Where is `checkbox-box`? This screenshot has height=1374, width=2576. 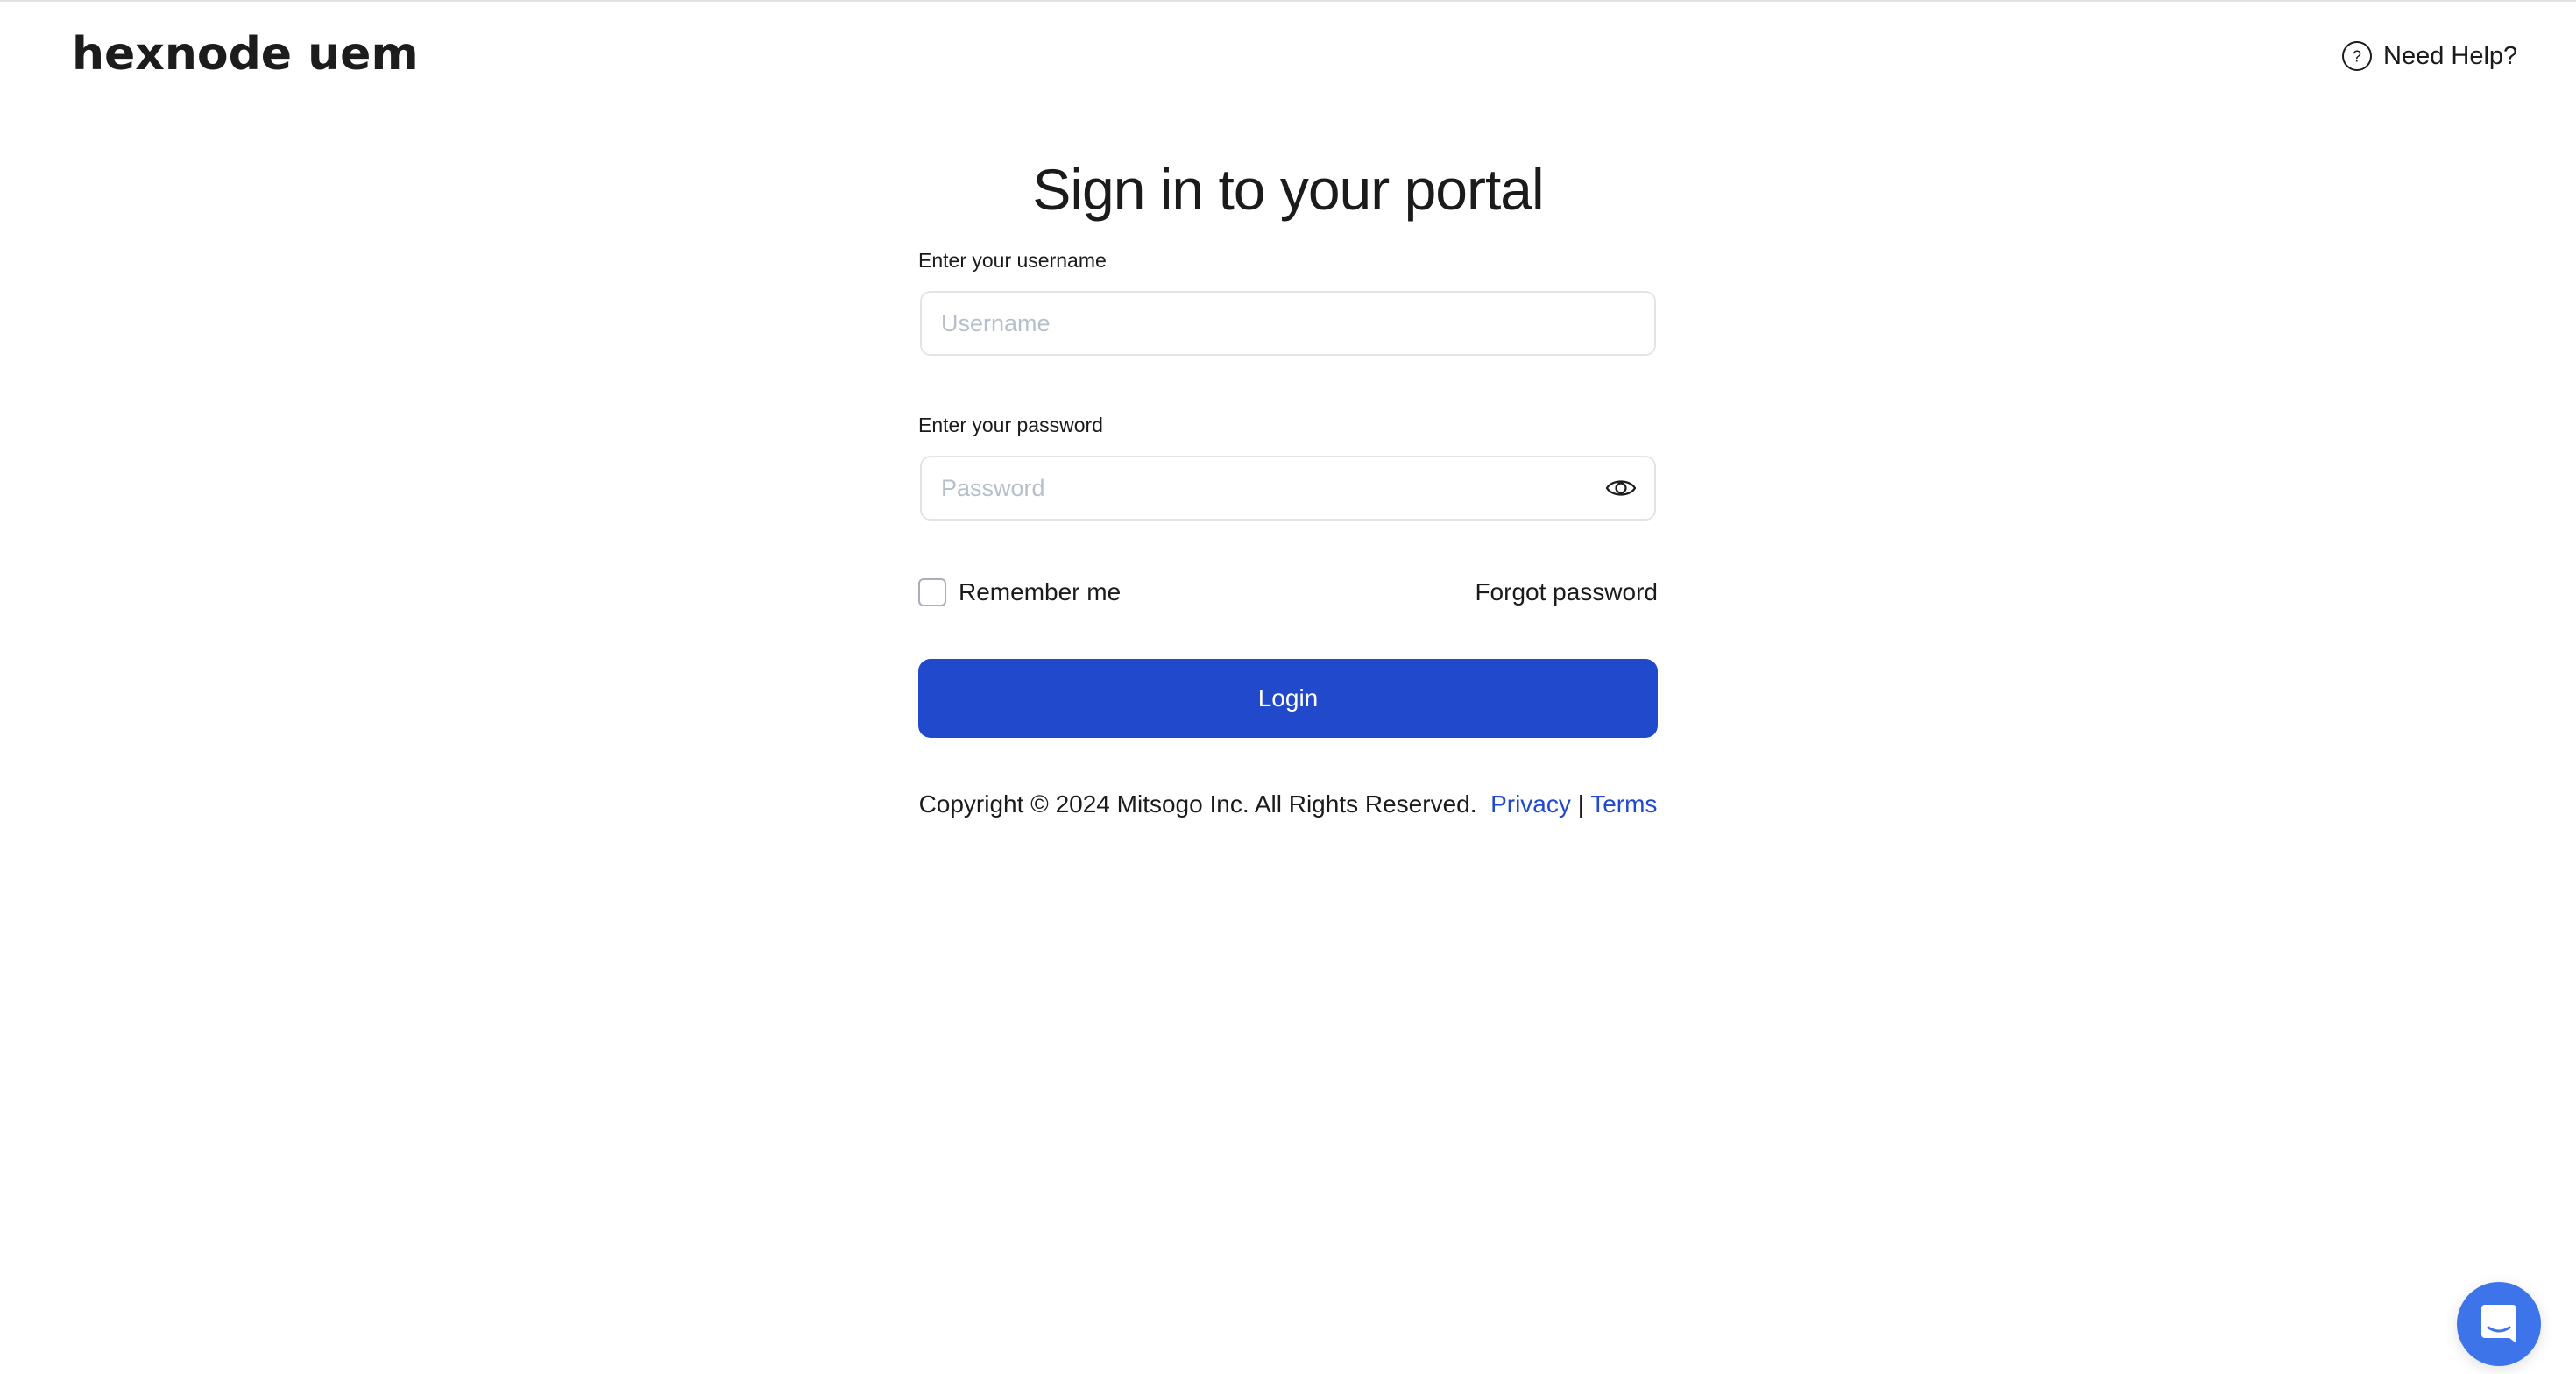 checkbox-box is located at coordinates (932, 592).